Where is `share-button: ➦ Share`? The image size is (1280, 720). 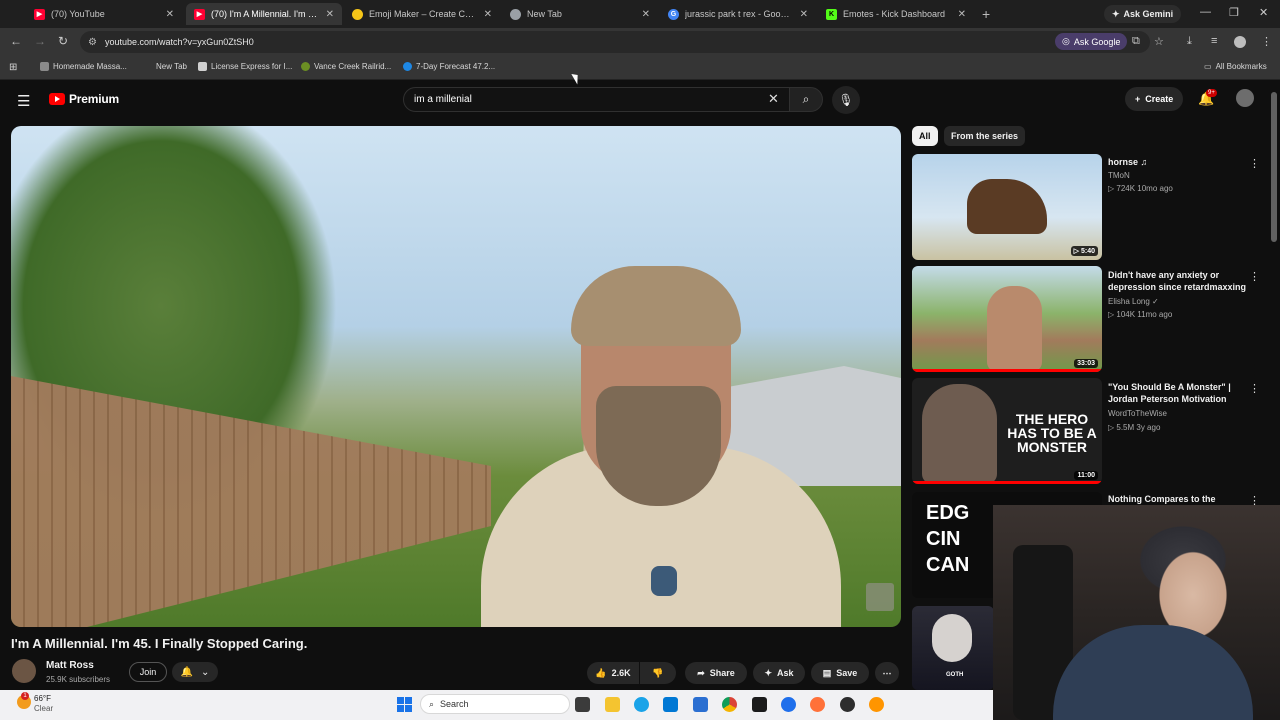
share-button: ➦ Share is located at coordinates (716, 673).